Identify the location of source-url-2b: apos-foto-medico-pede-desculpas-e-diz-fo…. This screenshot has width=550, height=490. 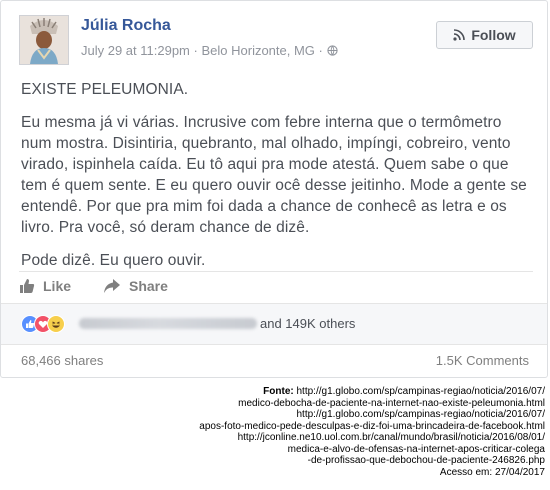
(372, 426).